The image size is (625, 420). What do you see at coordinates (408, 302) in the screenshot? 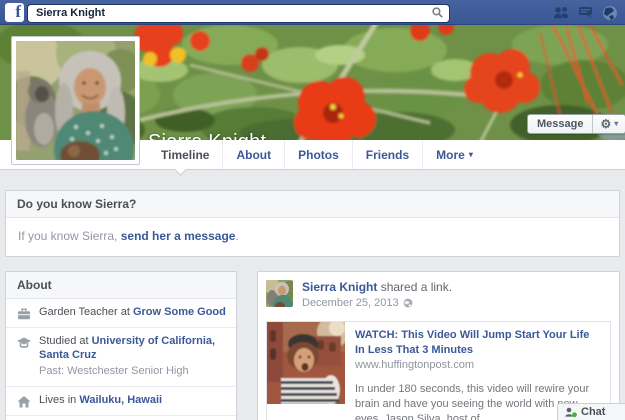
I see `privacy-globe-icon` at bounding box center [408, 302].